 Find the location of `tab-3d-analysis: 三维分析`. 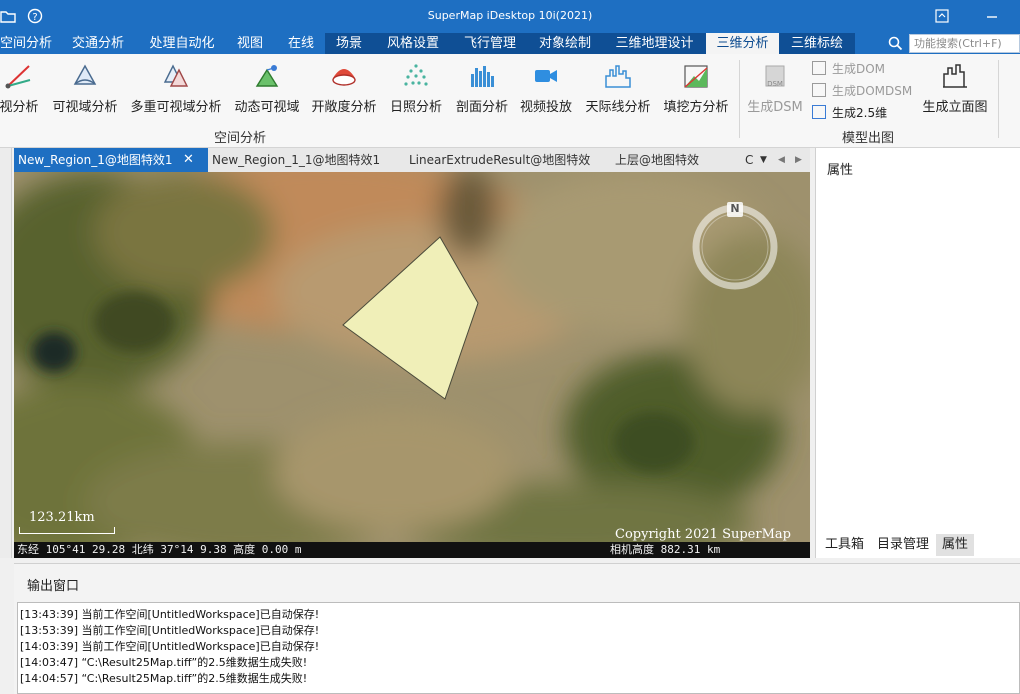

tab-3d-analysis: 三维分析 is located at coordinates (742, 43).